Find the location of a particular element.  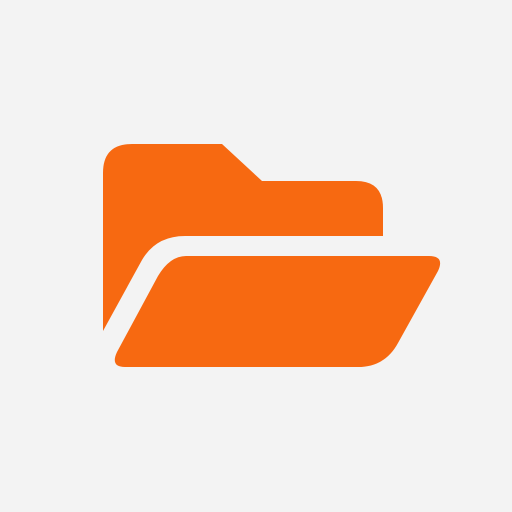

folder-front-icon is located at coordinates (277, 311).